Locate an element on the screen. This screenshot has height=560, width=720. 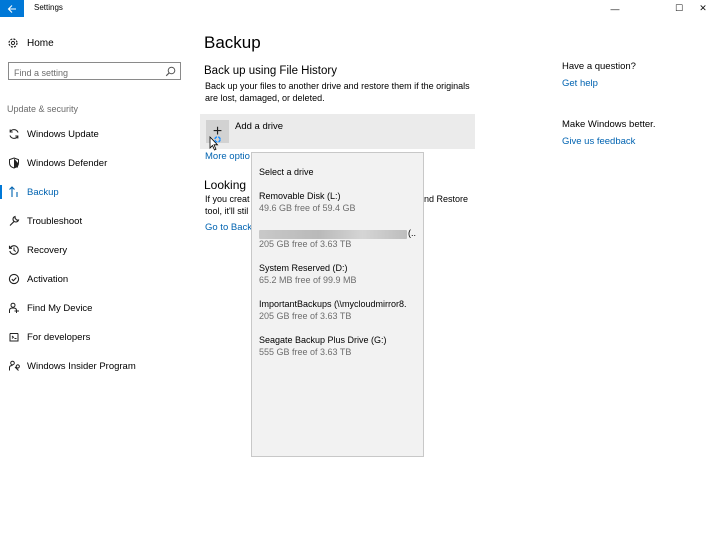
flyout-title: Select a drive is located at coordinates (286, 172).